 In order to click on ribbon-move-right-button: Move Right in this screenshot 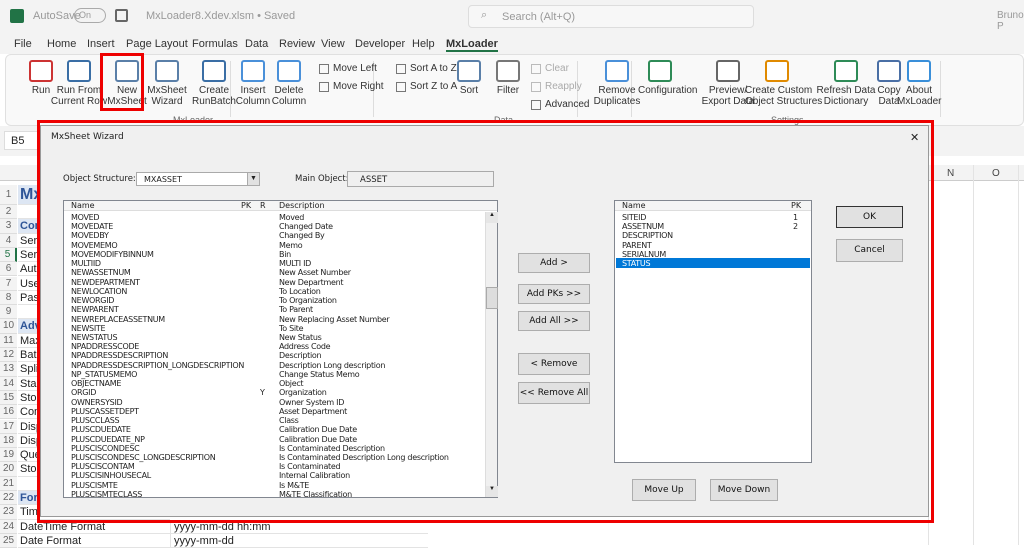, I will do `click(358, 86)`.